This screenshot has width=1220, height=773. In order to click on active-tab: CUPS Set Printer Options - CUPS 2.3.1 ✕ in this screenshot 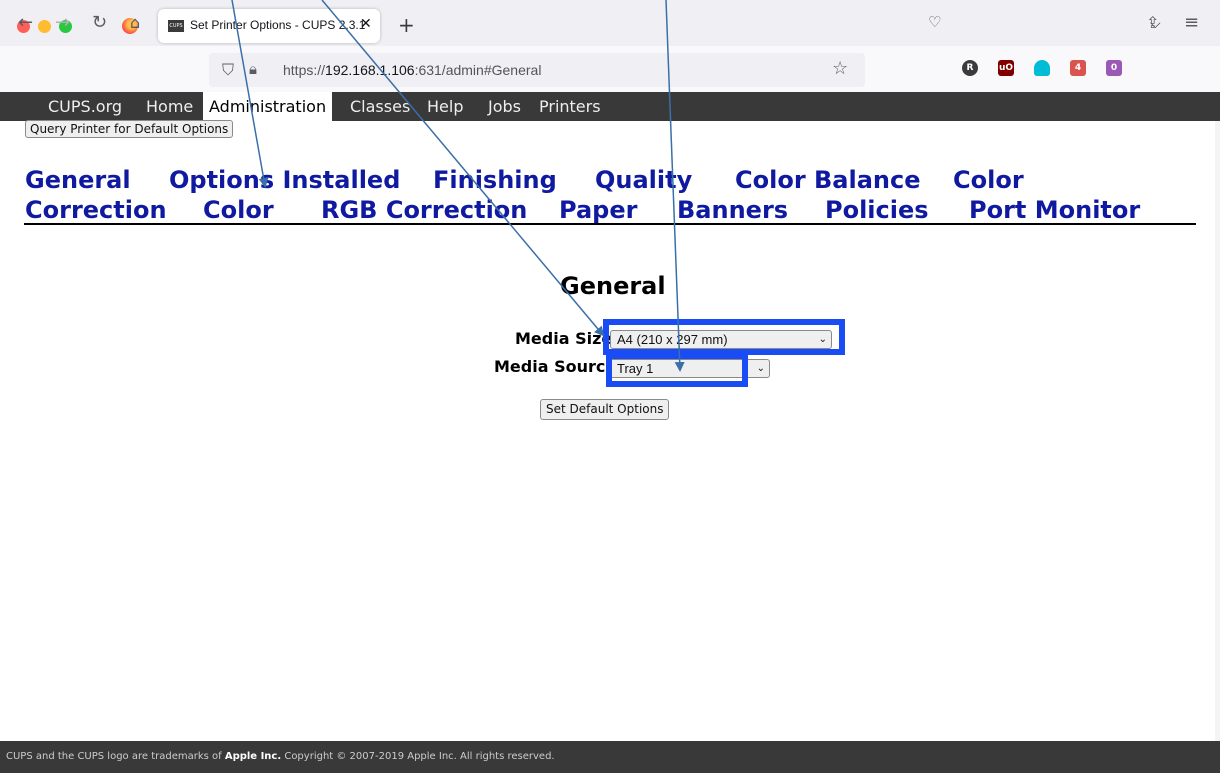, I will do `click(269, 26)`.